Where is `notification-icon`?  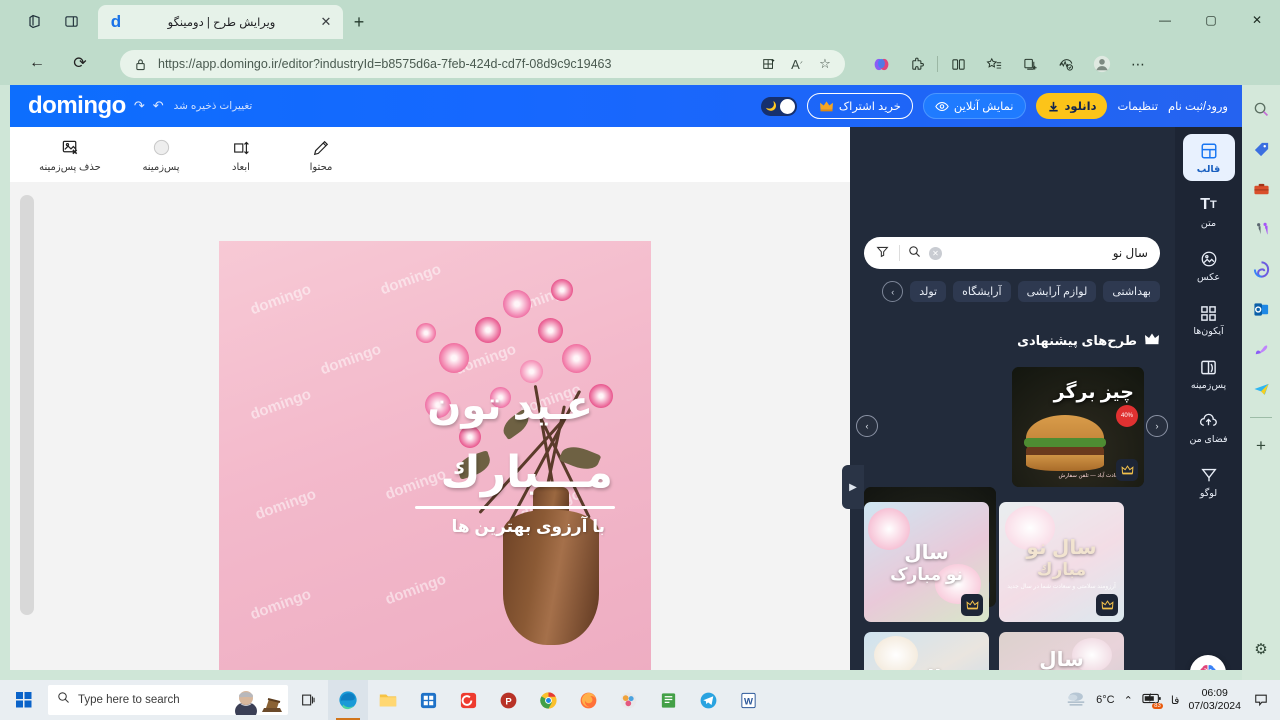 notification-icon is located at coordinates (1261, 700).